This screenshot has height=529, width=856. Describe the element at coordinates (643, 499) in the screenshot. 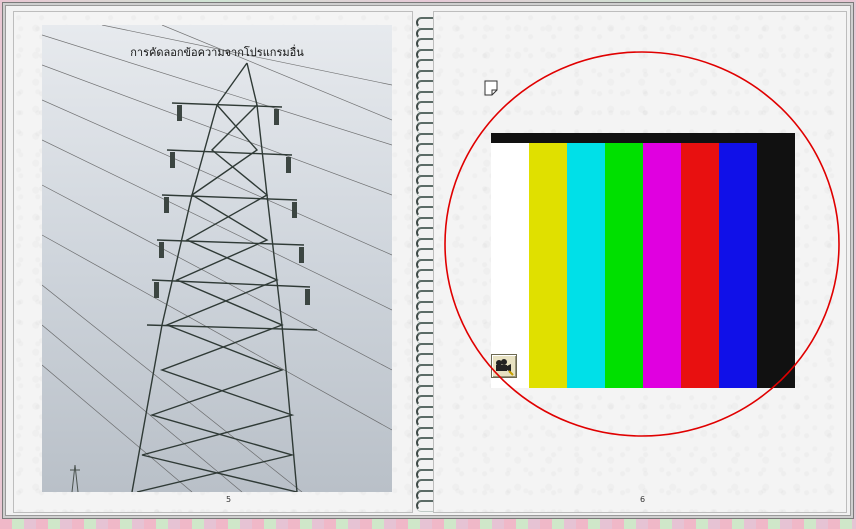

I see `page-number-right: 6` at that location.